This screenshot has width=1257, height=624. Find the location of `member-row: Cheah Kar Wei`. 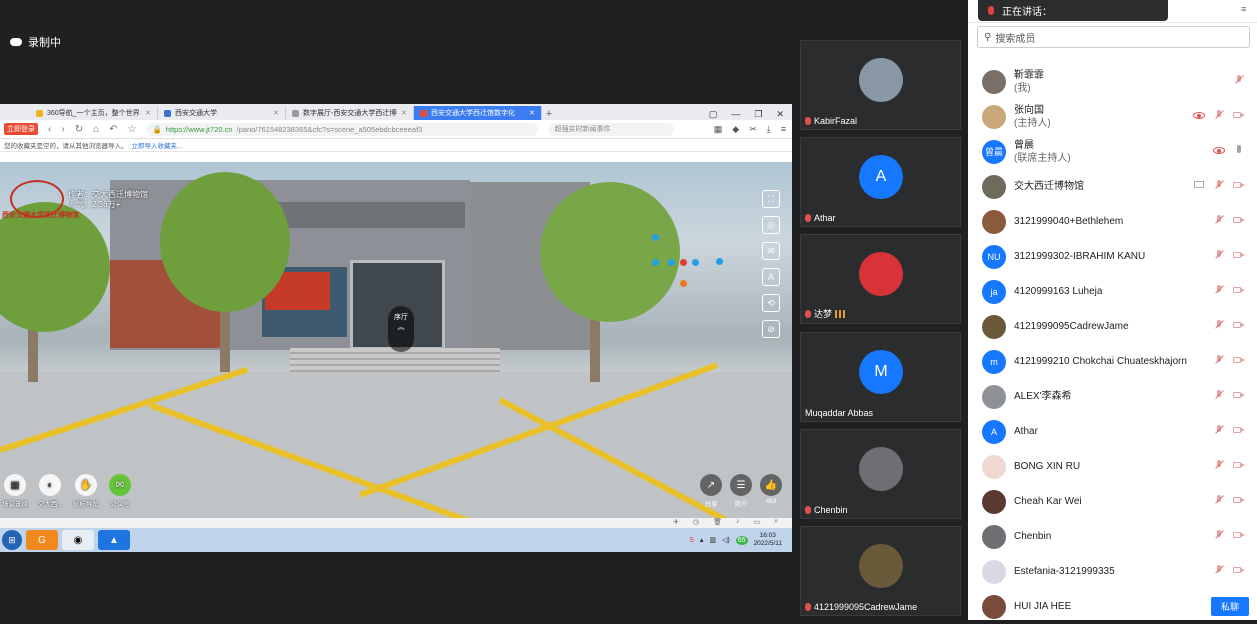

member-row: Cheah Kar Wei is located at coordinates (1112, 501).